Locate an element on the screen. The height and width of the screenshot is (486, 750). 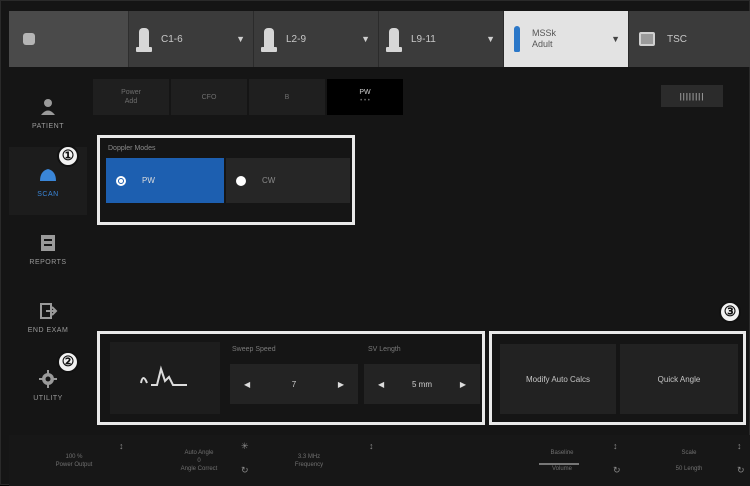
sidebar-item-label: SCAN is located at coordinates (48, 194).